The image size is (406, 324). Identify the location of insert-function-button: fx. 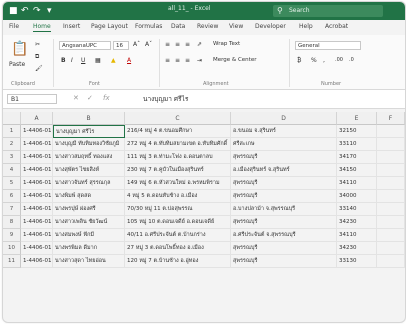
(106, 98).